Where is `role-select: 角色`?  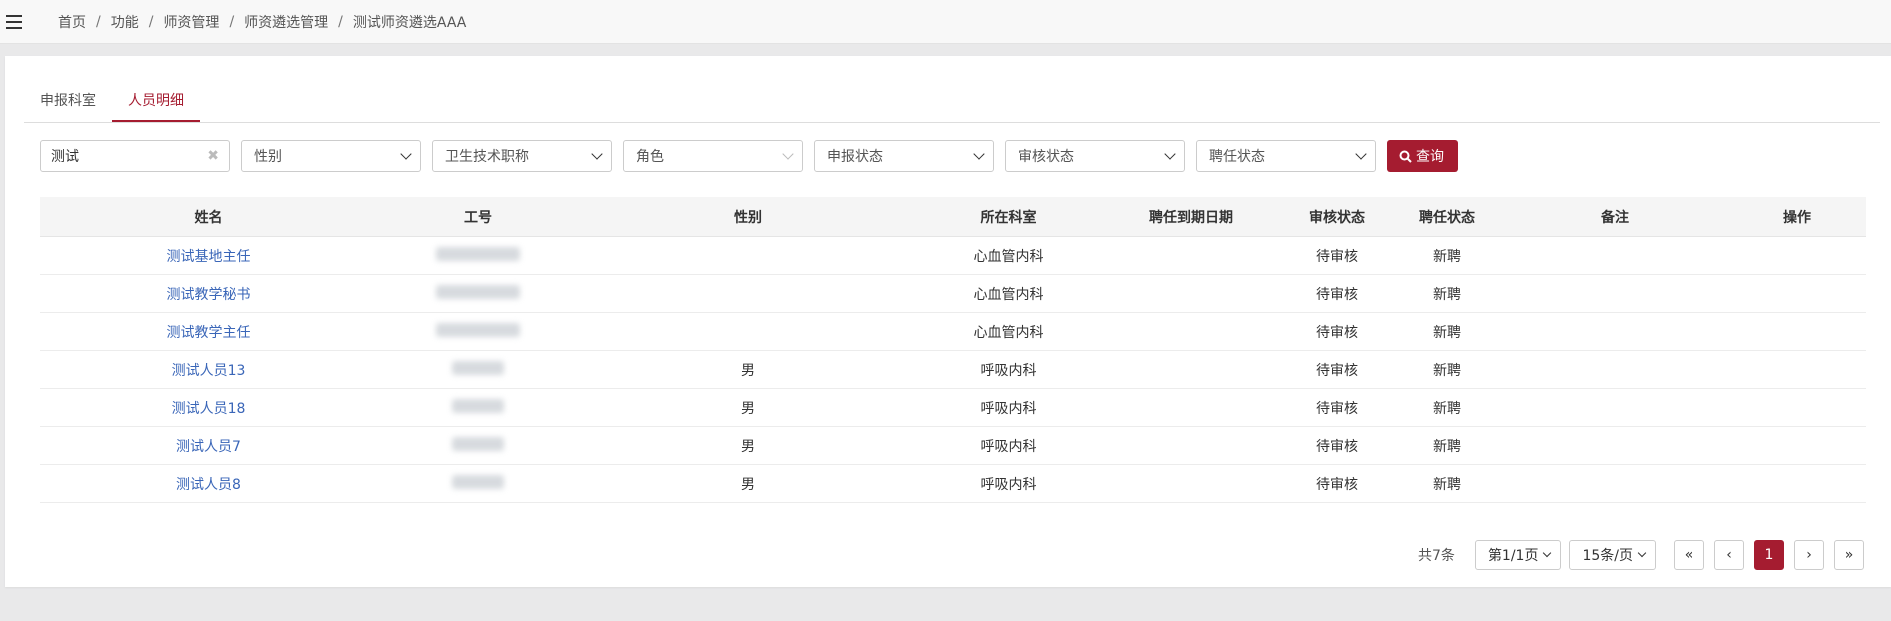 role-select: 角色 is located at coordinates (713, 156).